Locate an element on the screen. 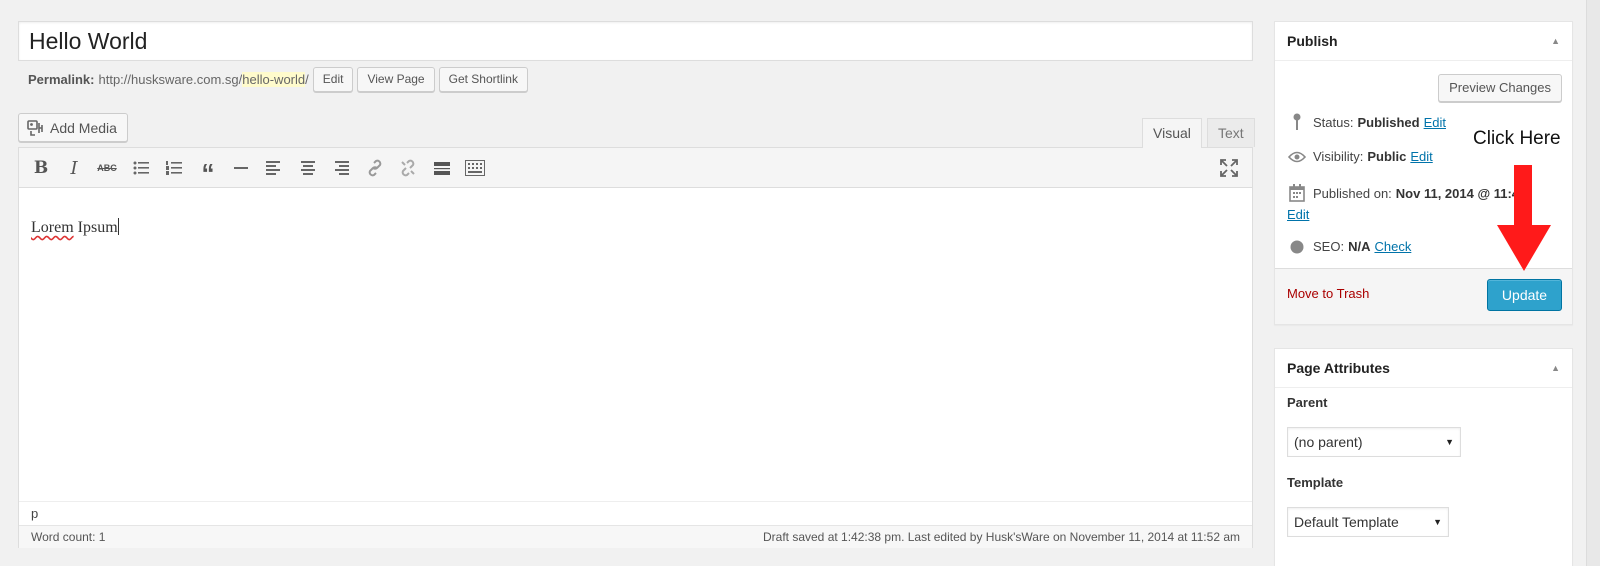  permalink-label: Permalink: is located at coordinates (61, 79).